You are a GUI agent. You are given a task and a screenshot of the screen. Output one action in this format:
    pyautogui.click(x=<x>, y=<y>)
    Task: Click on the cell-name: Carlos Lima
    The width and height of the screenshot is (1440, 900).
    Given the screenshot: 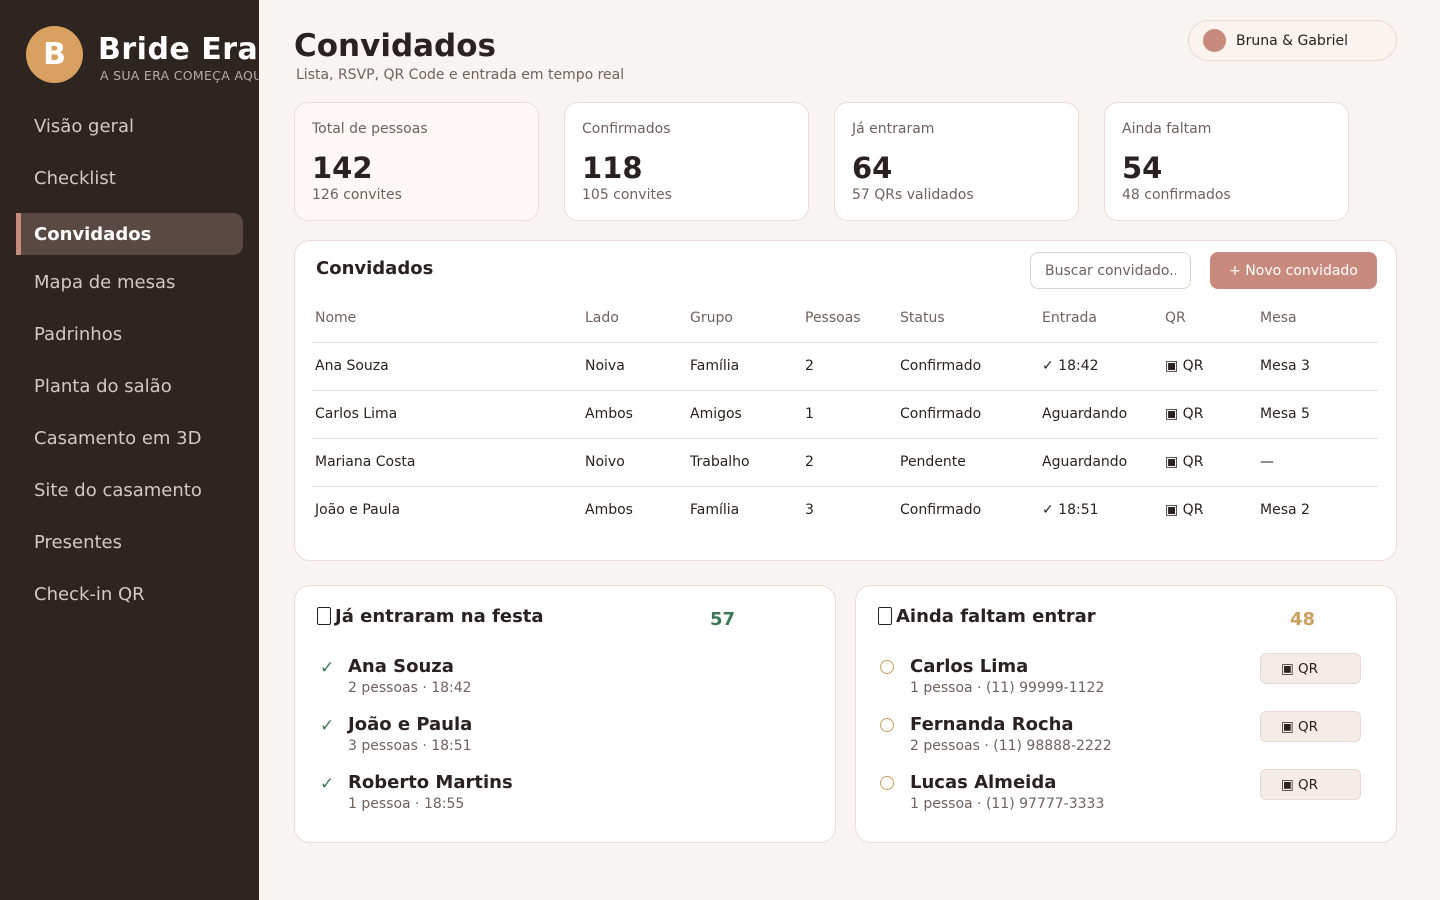 What is the action you would take?
    pyautogui.click(x=447, y=413)
    